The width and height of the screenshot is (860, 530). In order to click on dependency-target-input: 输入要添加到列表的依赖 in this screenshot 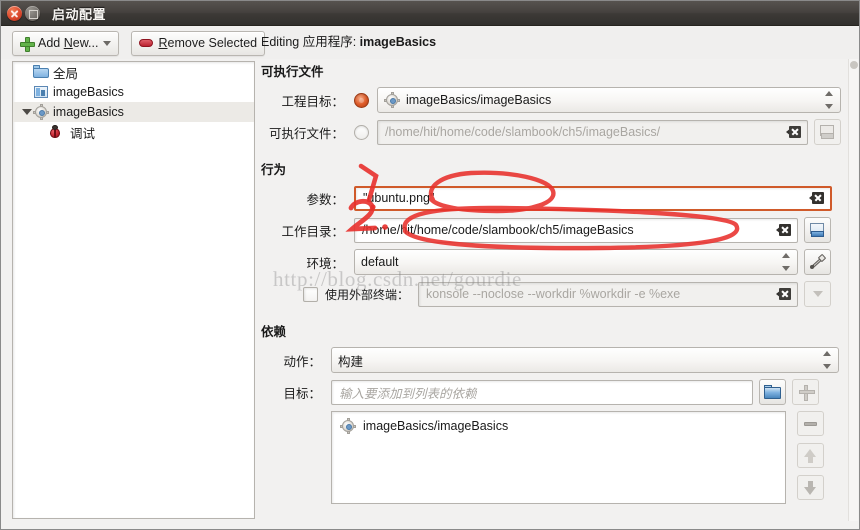, I will do `click(542, 392)`.